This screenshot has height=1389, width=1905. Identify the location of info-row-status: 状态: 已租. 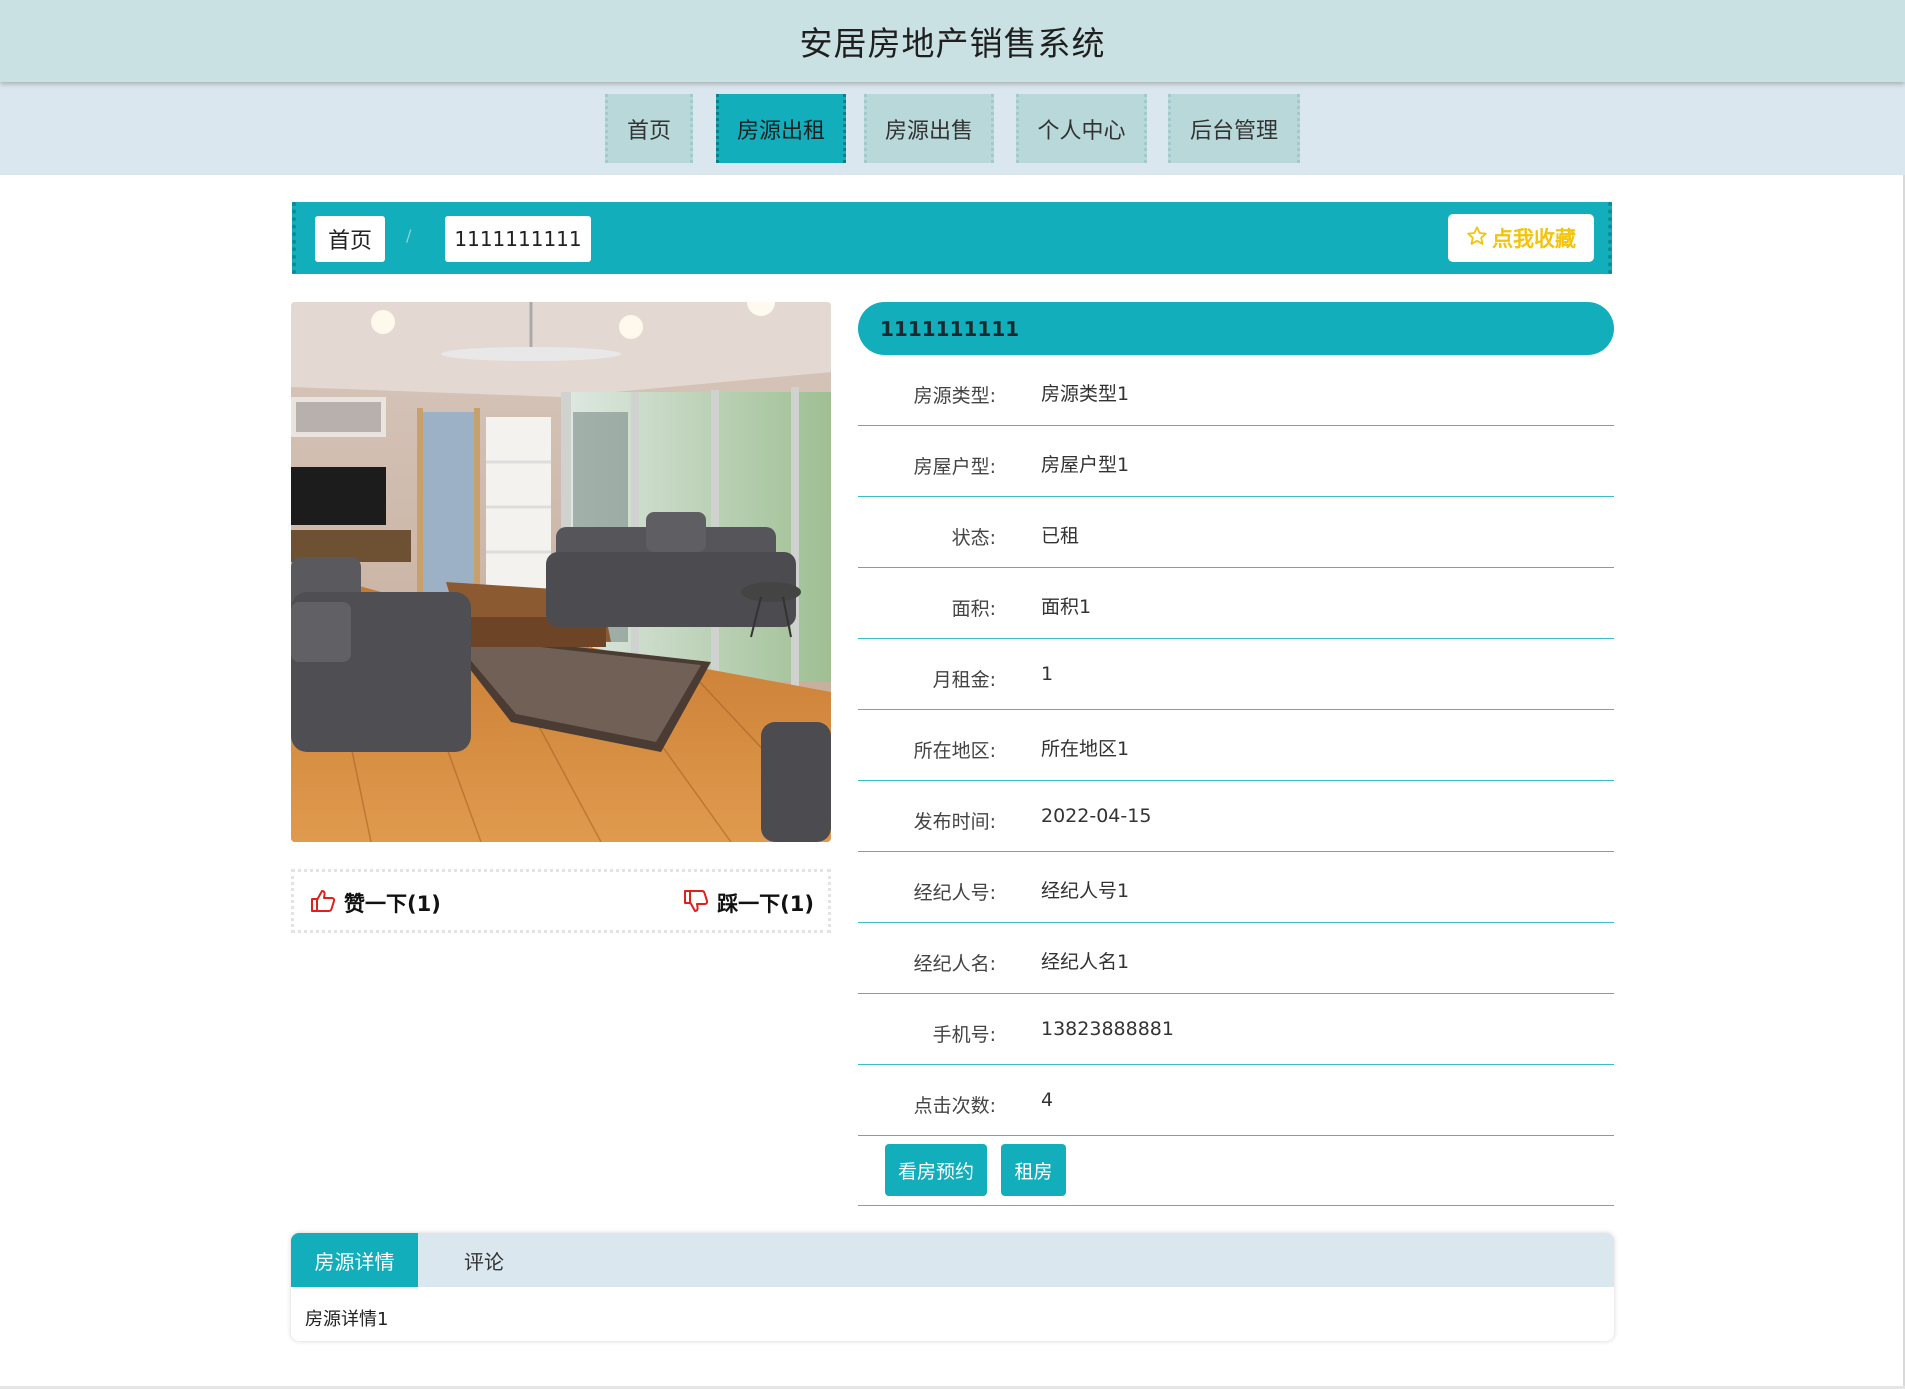
(1236, 532).